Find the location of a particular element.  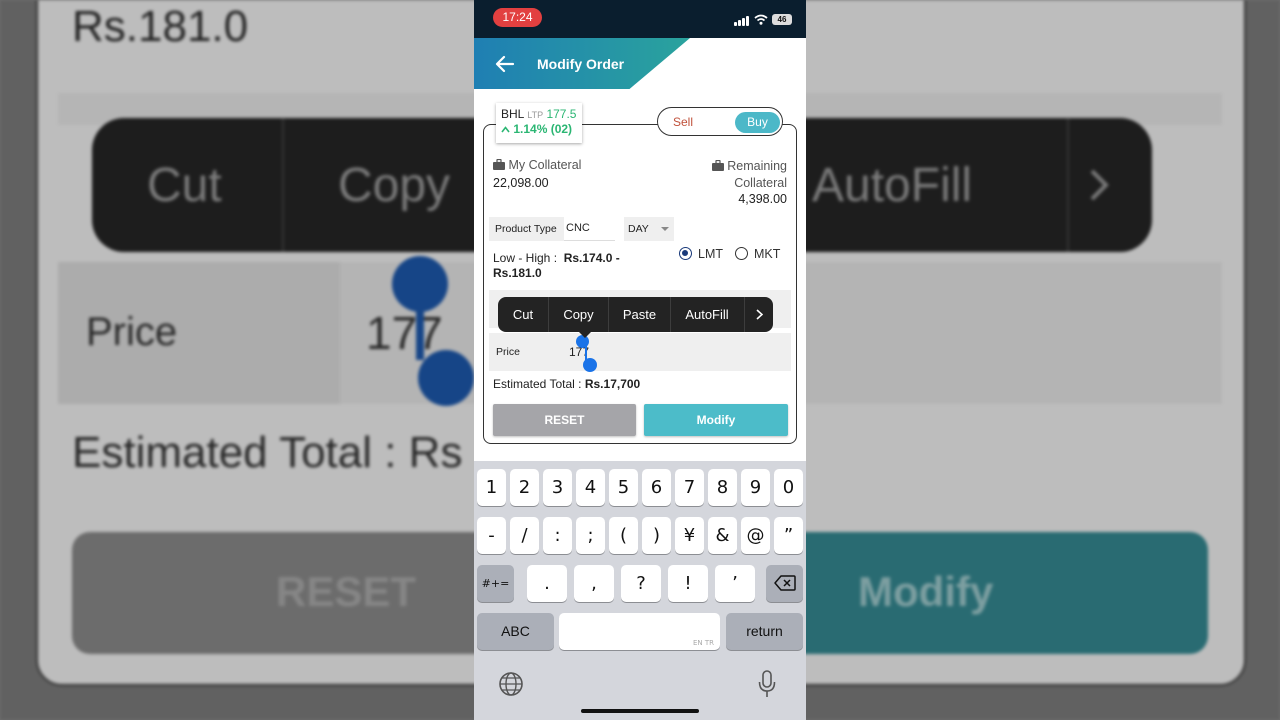

return-key: return is located at coordinates (764, 631).